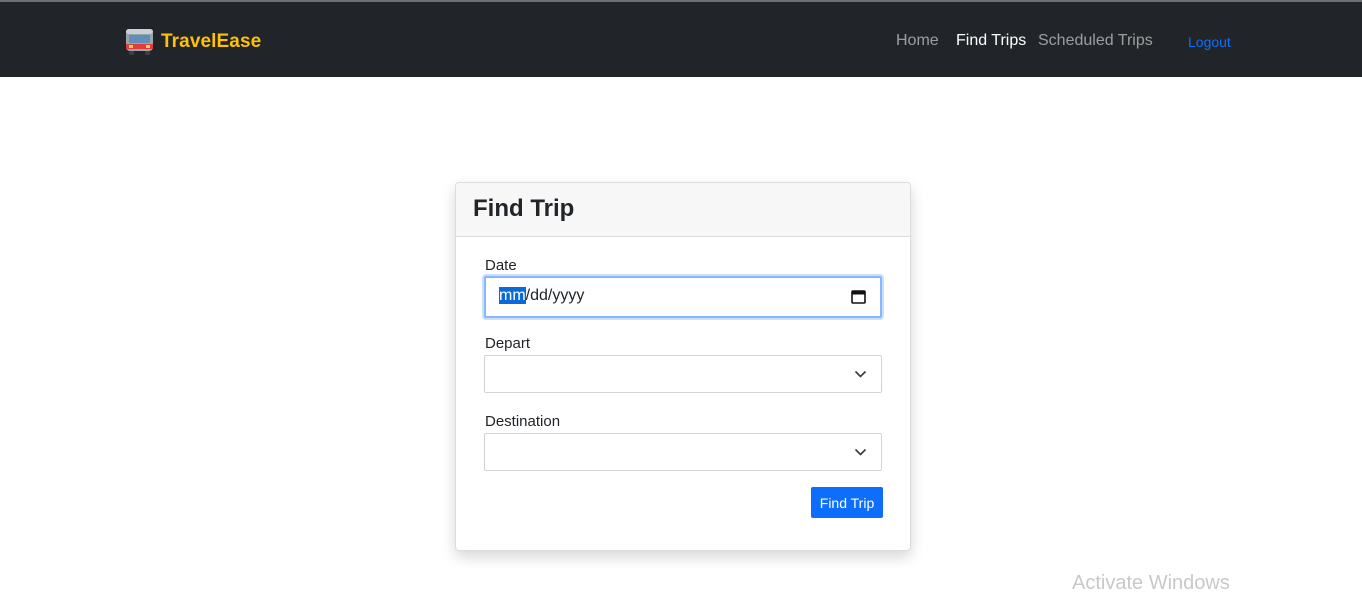  What do you see at coordinates (512, 295) in the screenshot?
I see `date-month-segment: mm` at bounding box center [512, 295].